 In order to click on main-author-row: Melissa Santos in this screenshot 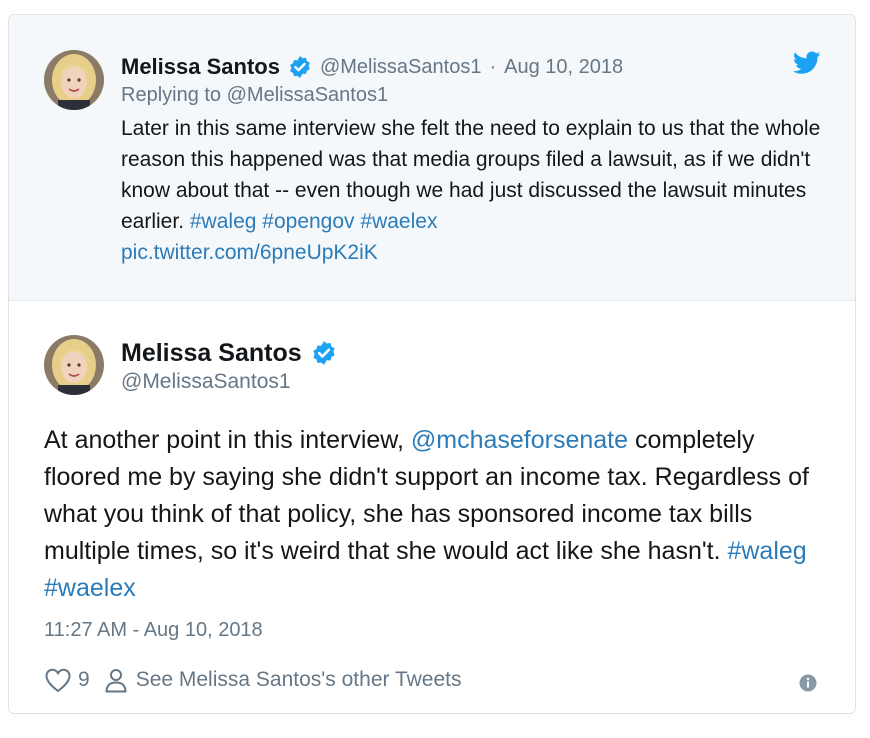, I will do `click(229, 353)`.